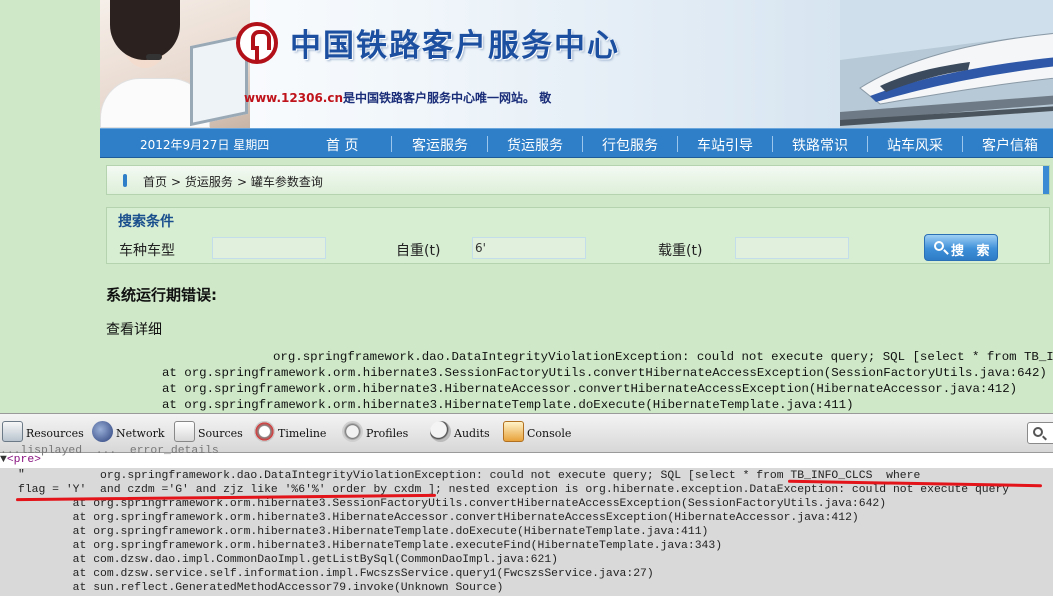 This screenshot has height=596, width=1053. What do you see at coordinates (915, 145) in the screenshot?
I see `nav-item-gallery: 站车风采` at bounding box center [915, 145].